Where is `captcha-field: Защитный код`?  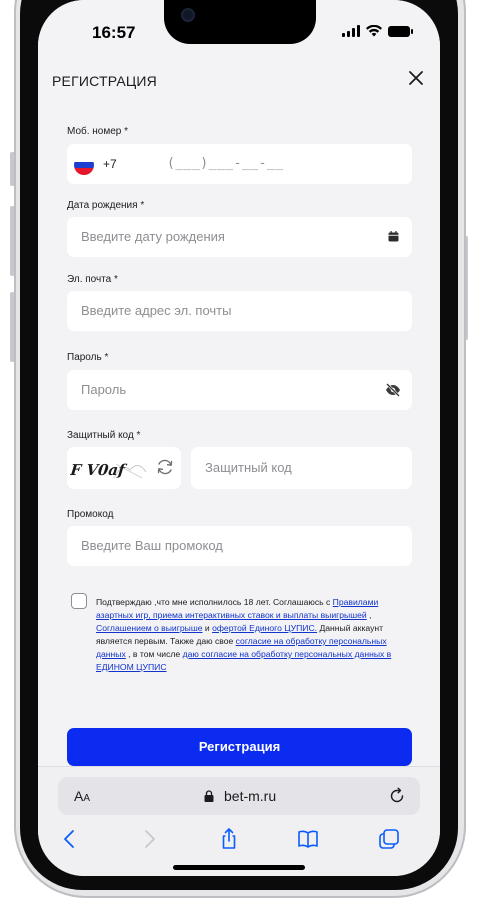
captcha-field: Защитный код is located at coordinates (301, 468).